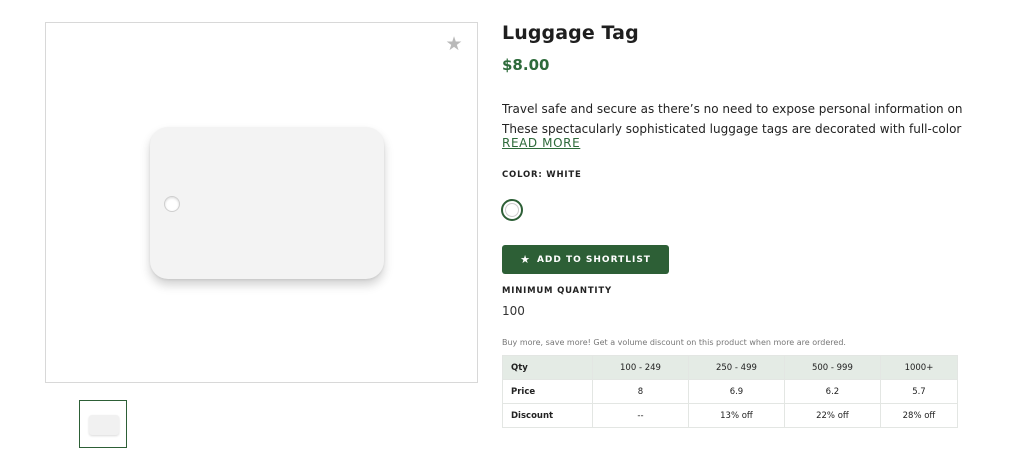  What do you see at coordinates (267, 203) in the screenshot?
I see `luggage-tag-image` at bounding box center [267, 203].